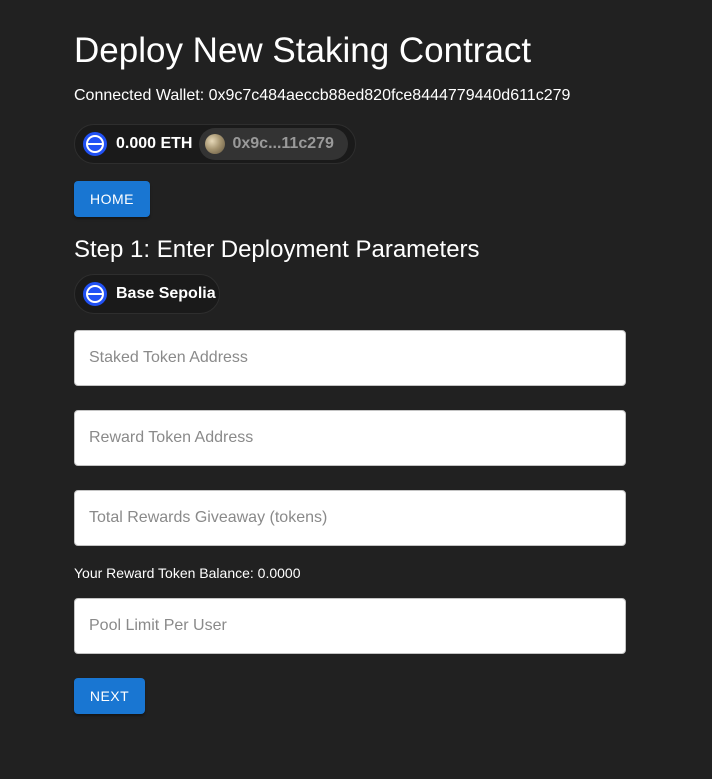 The image size is (712, 779). I want to click on network-label: Base Sepolia, so click(166, 293).